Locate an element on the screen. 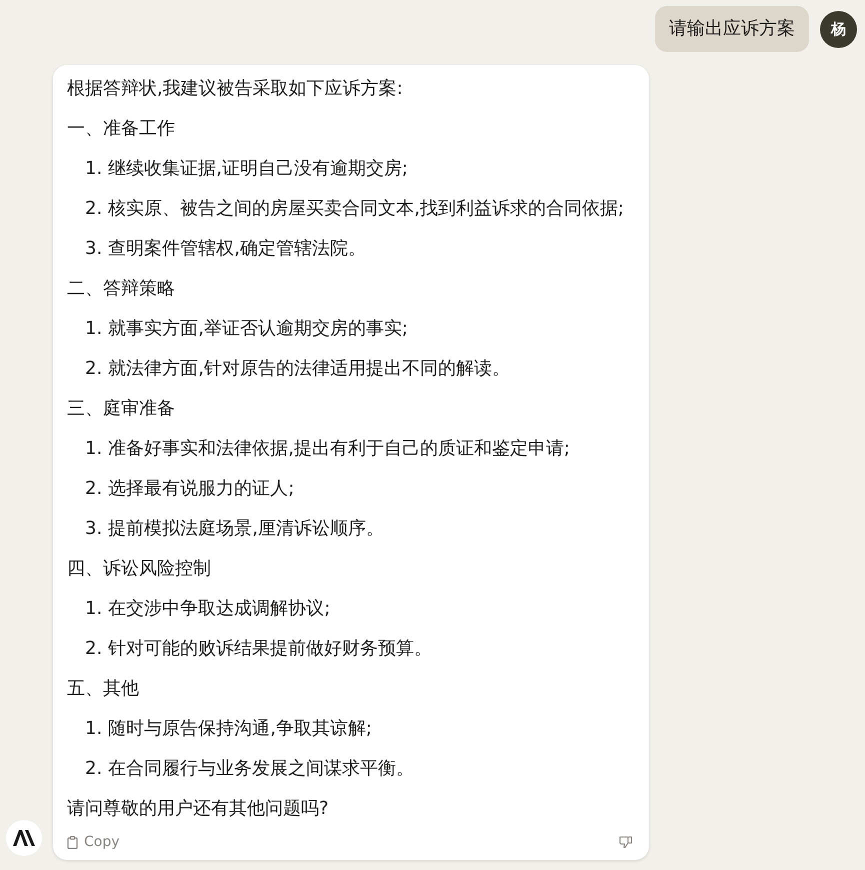  reply-text: 请问尊敬的用户还有其他问题吗? is located at coordinates (198, 809).